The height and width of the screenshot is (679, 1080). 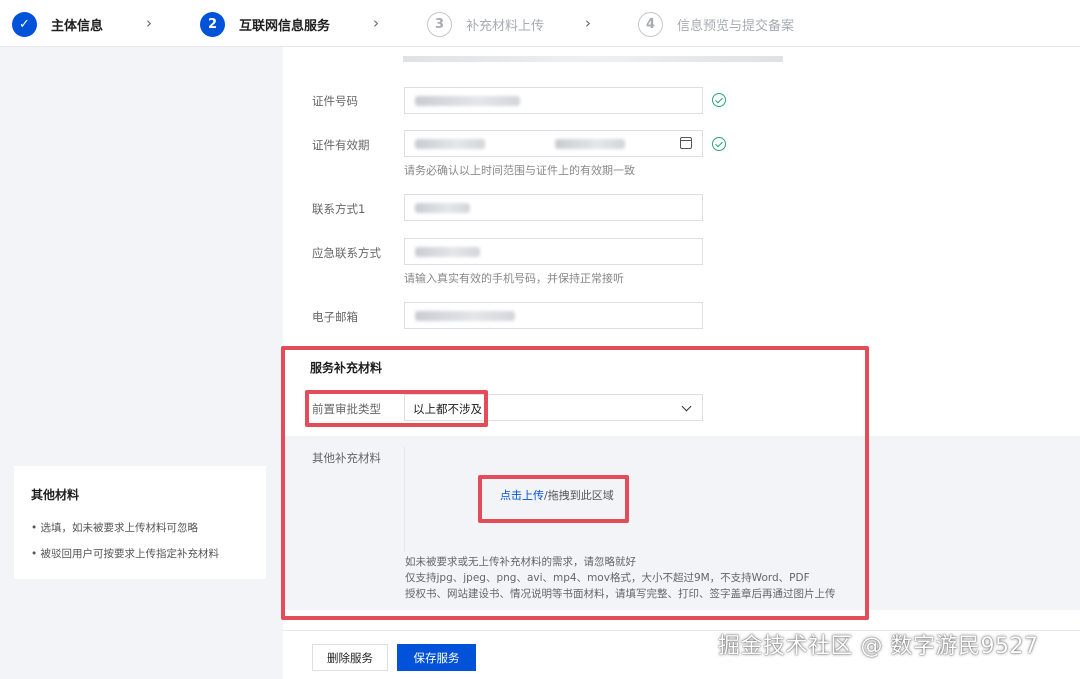 I want to click on email-label: 电子邮箱, so click(x=335, y=317).